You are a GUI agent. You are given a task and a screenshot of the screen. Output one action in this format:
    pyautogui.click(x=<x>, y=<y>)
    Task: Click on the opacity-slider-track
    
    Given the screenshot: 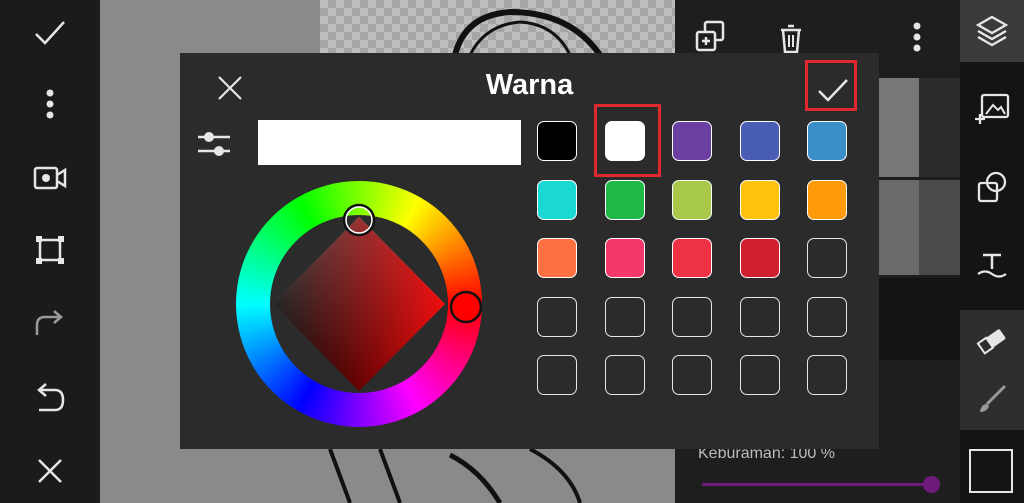 What is the action you would take?
    pyautogui.click(x=817, y=484)
    